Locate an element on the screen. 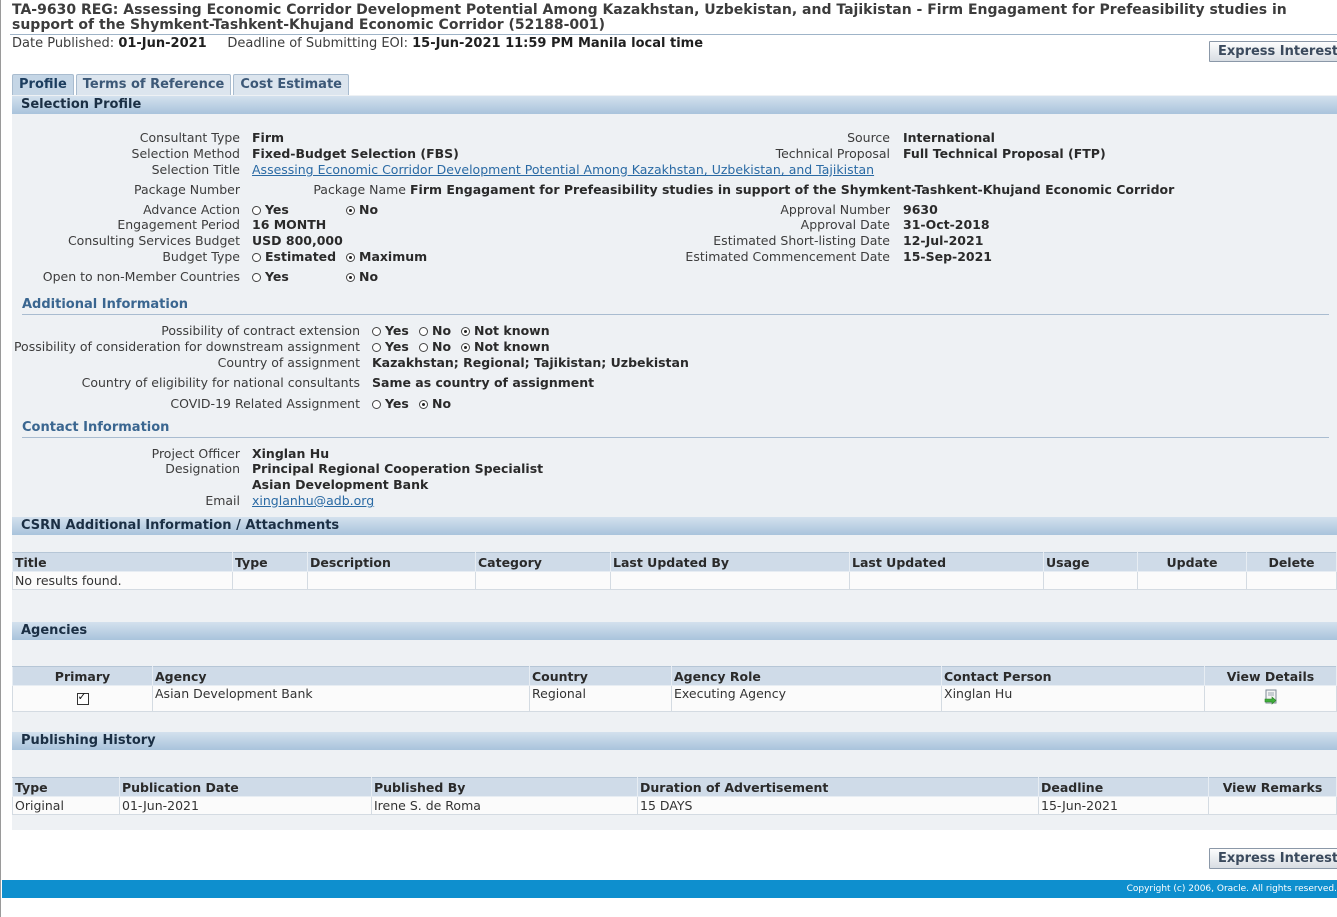  role-cell: Executing Agency is located at coordinates (806, 698).